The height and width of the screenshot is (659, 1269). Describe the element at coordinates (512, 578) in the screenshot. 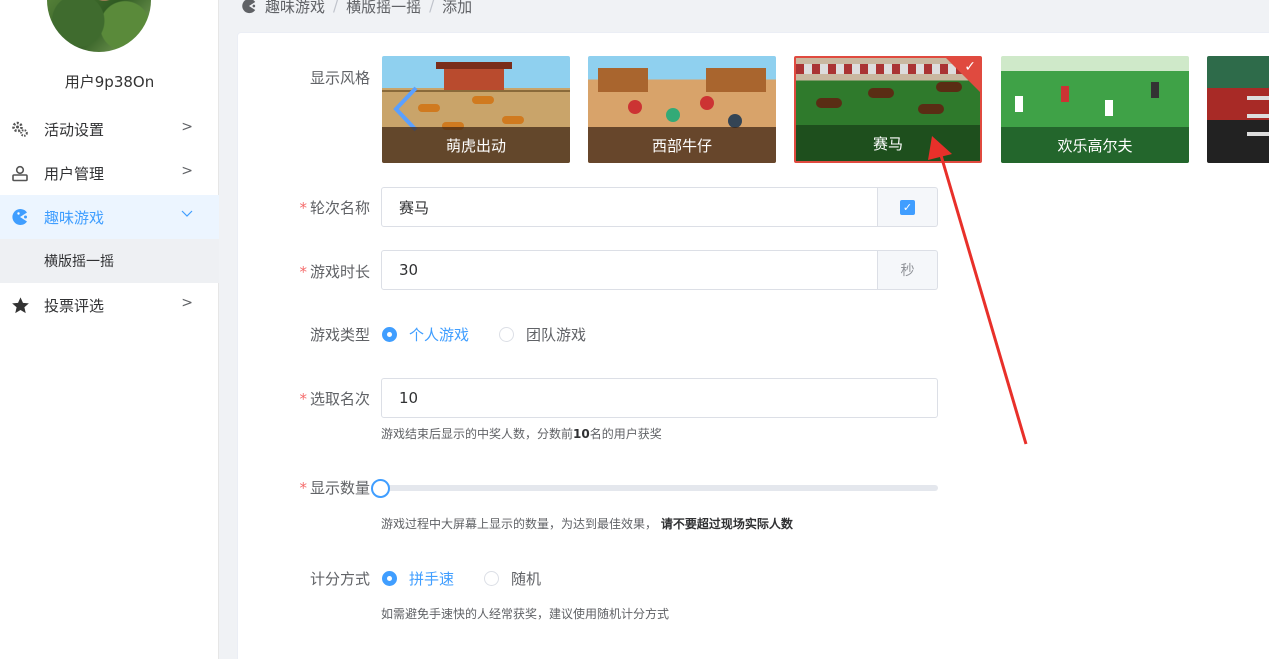

I see `radio-random: 随机` at that location.